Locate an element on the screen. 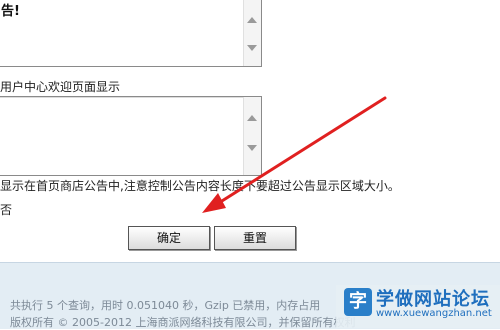 This screenshot has width=500, height=330. red-arrow-annotation is located at coordinates (294, 154).